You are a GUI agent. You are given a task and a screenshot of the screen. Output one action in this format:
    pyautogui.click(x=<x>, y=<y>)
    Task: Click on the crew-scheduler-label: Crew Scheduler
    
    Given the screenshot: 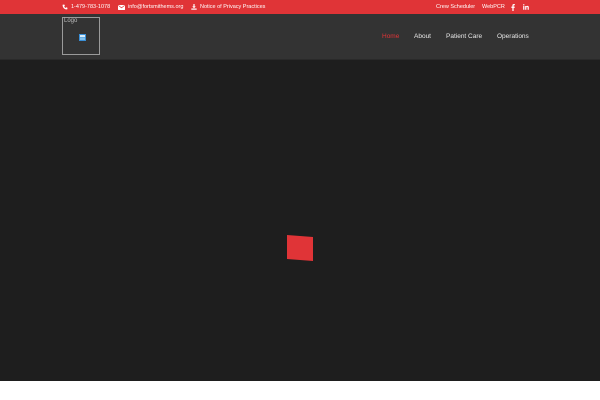 What is the action you would take?
    pyautogui.click(x=456, y=7)
    